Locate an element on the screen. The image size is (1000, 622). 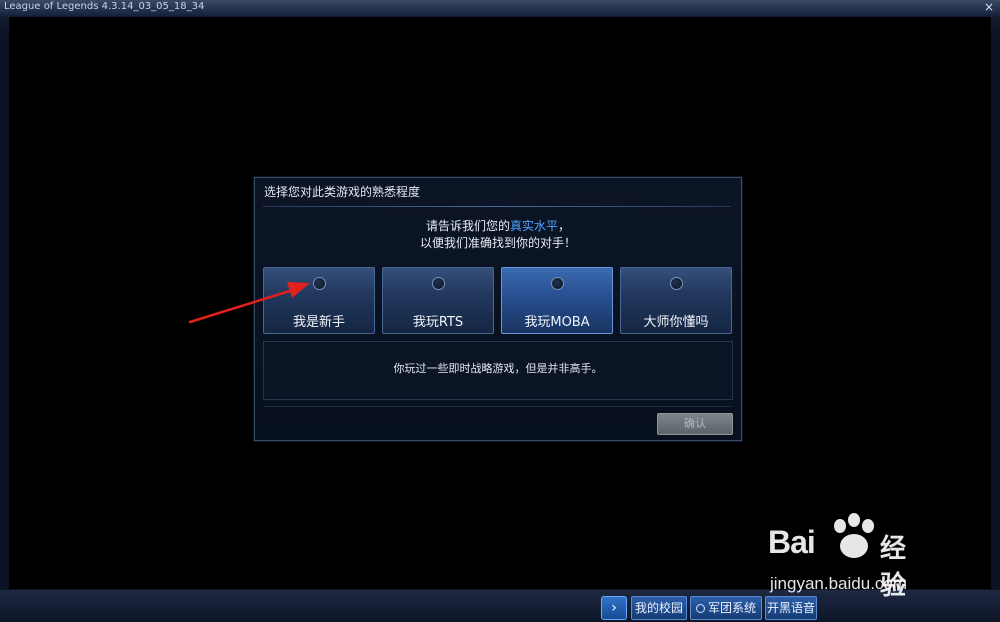
watermark-url: jingyan.baidu.com is located at coordinates (839, 583).